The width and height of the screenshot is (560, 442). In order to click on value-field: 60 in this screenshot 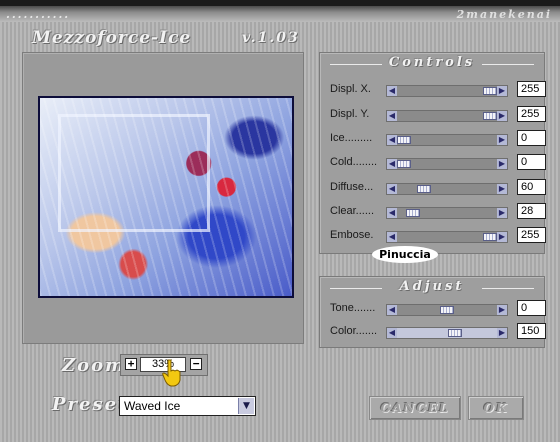, I will do `click(531, 187)`.